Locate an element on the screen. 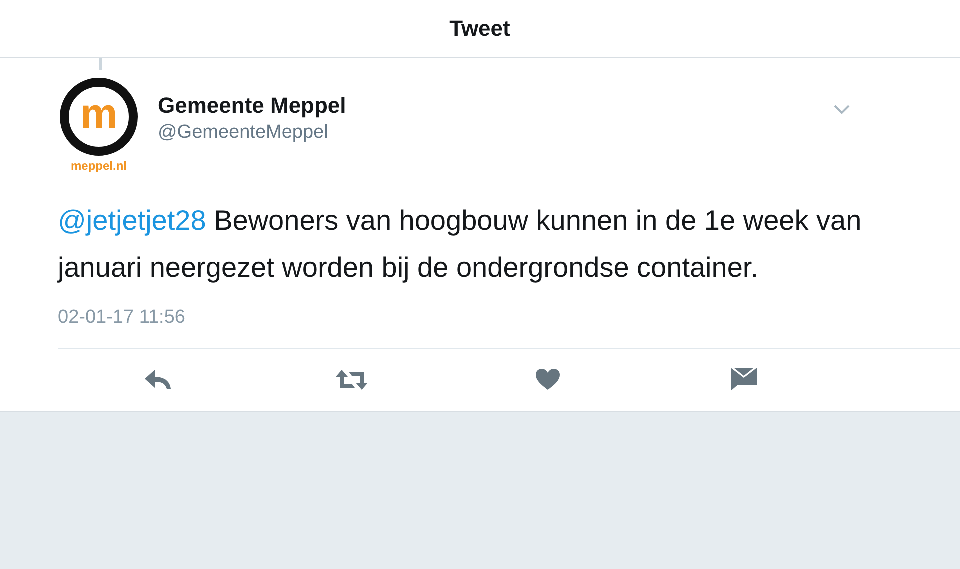 The width and height of the screenshot is (960, 569). message-icon is located at coordinates (744, 380).